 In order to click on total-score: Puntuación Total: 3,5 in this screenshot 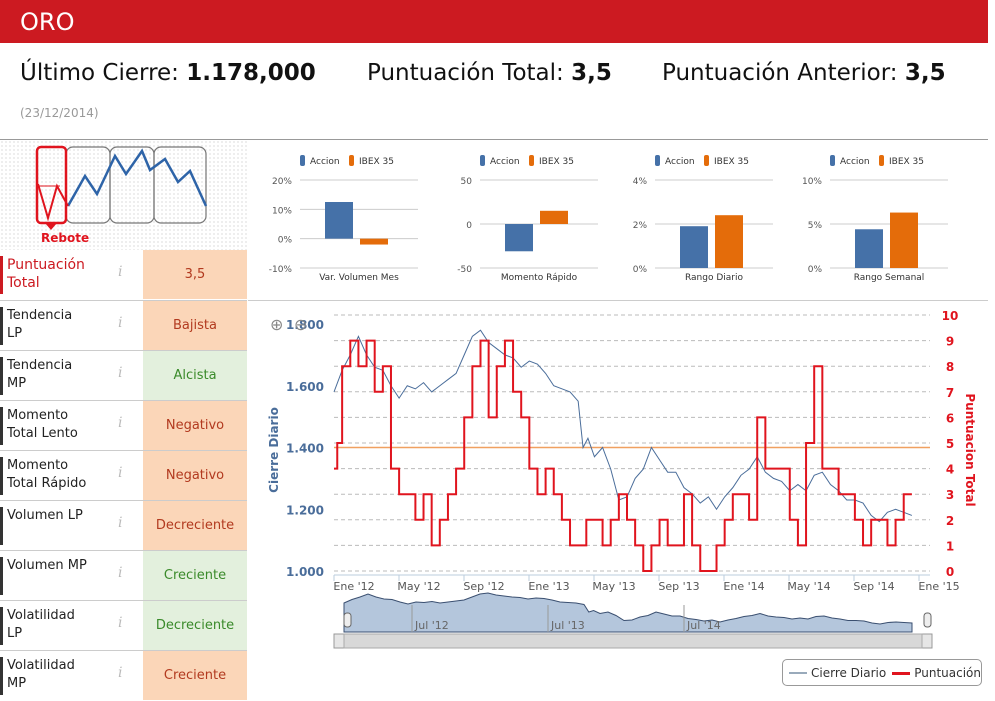, I will do `click(489, 73)`.